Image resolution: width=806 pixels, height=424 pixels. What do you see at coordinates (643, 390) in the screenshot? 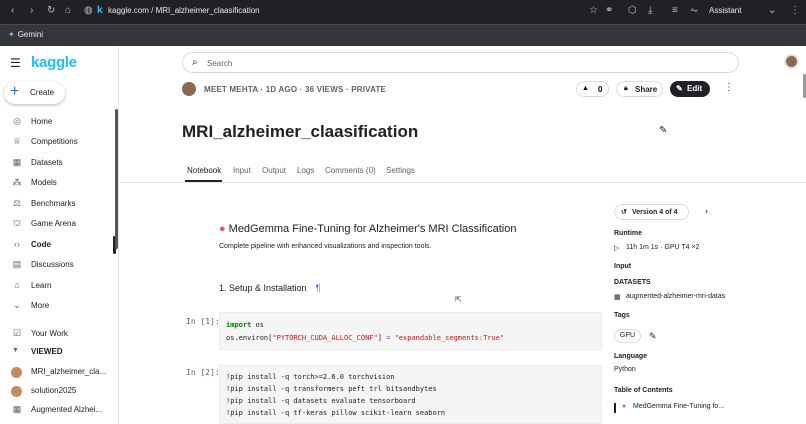
I see `toc-heading: Table of Contents` at bounding box center [643, 390].